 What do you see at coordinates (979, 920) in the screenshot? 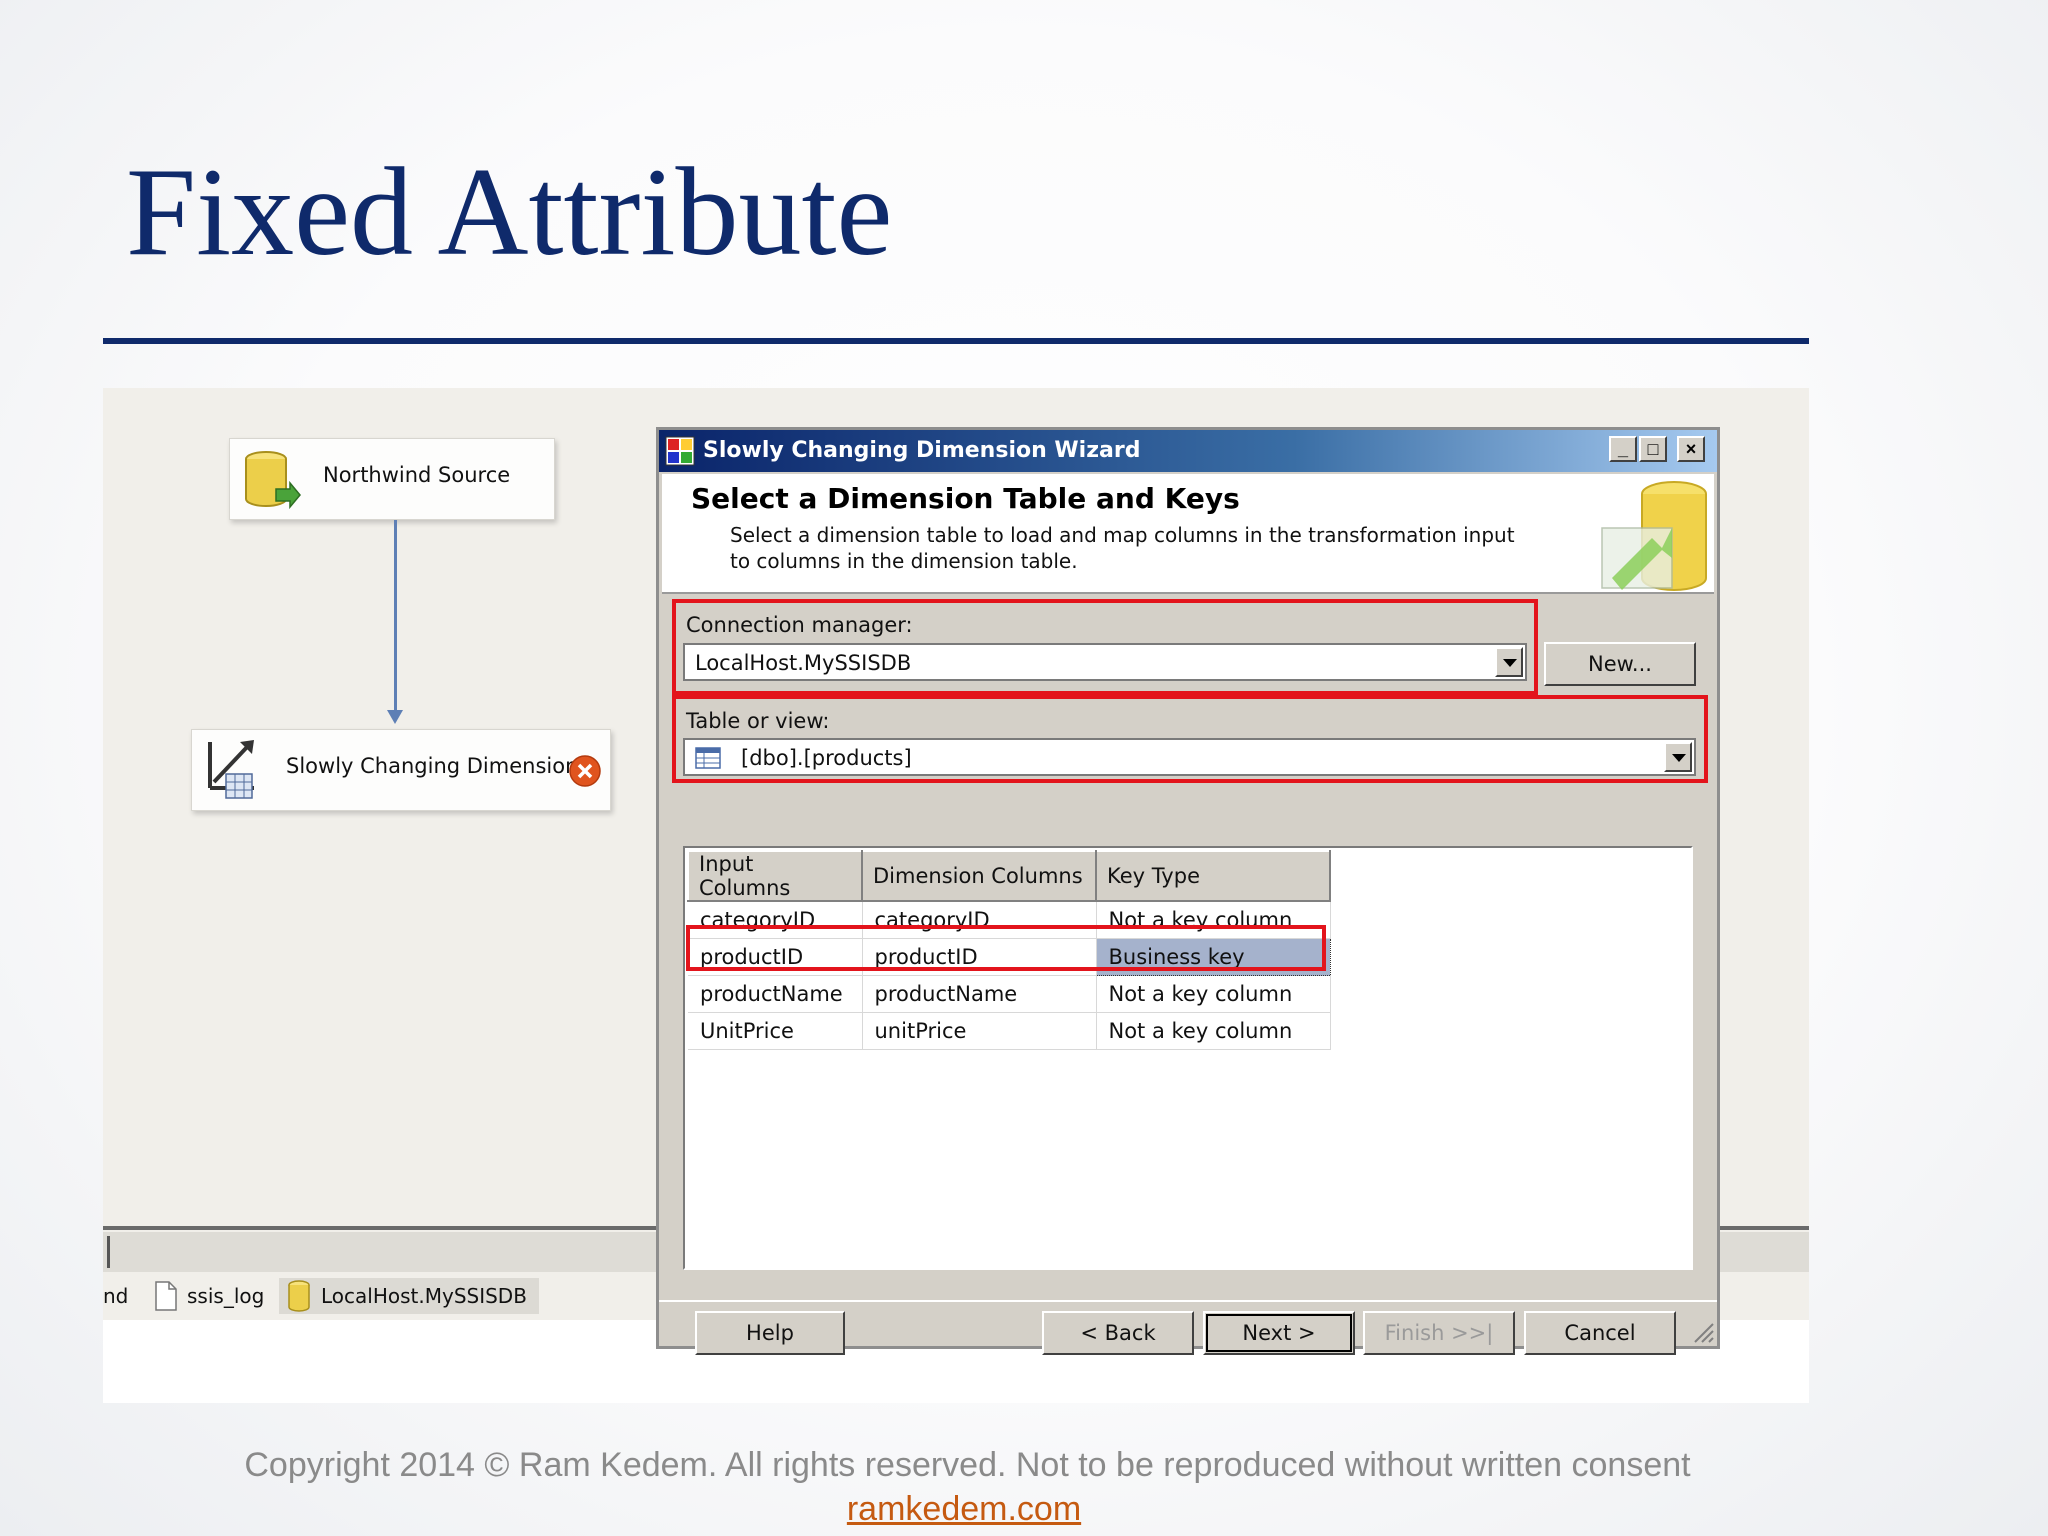
I see `dimension-column-cell: categoryID` at bounding box center [979, 920].